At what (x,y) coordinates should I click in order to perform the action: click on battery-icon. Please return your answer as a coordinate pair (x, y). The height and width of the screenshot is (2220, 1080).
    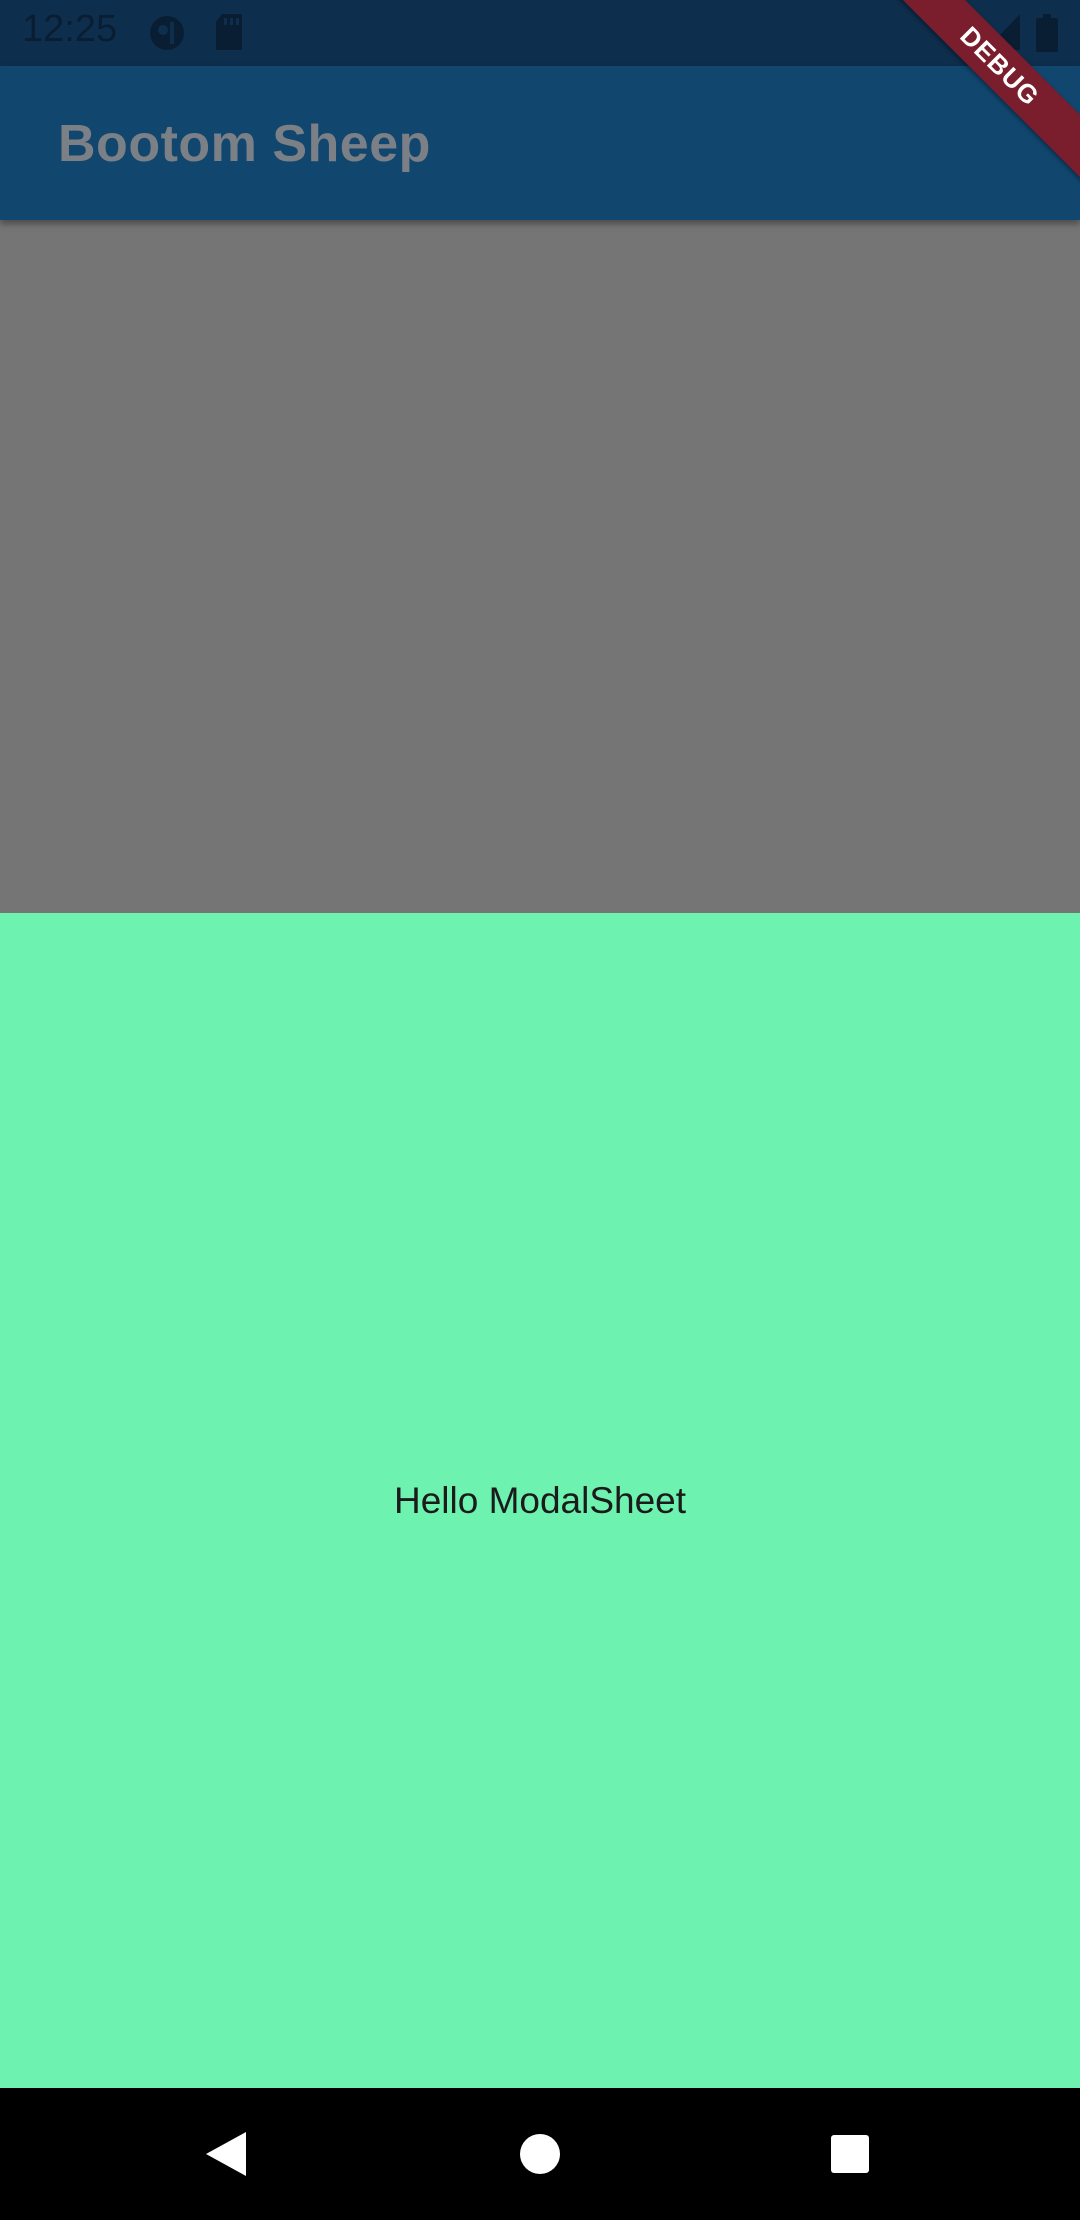
    Looking at the image, I should click on (1047, 35).